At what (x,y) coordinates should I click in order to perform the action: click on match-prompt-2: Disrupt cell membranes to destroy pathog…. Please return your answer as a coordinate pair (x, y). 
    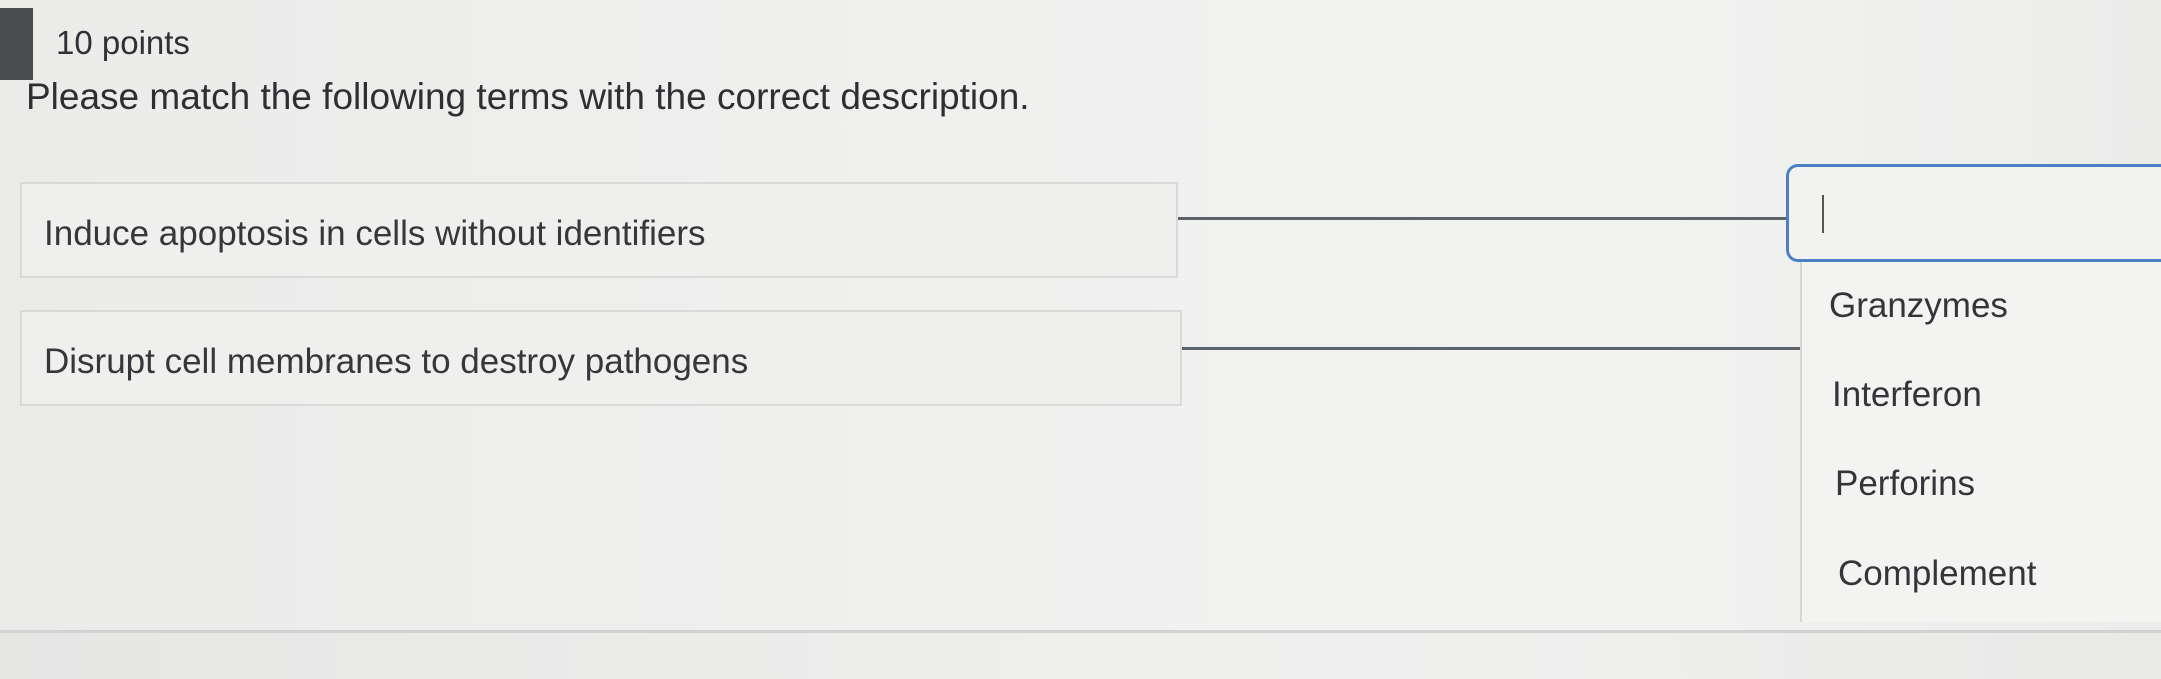
    Looking at the image, I should click on (601, 358).